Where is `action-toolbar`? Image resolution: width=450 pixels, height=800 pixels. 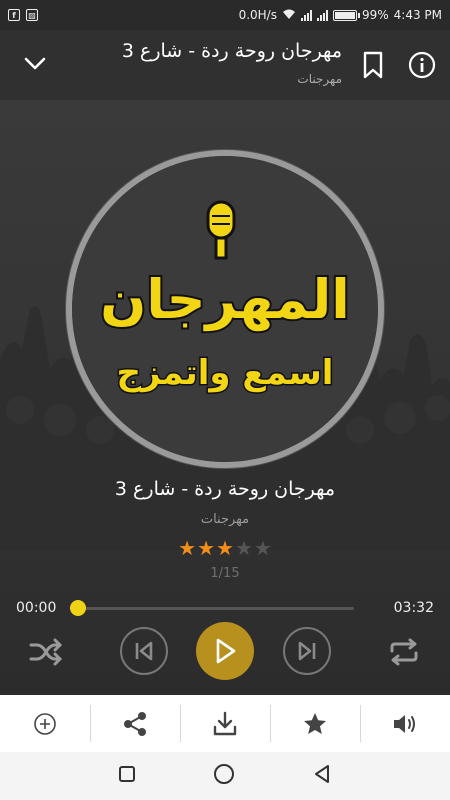
action-toolbar is located at coordinates (225, 723).